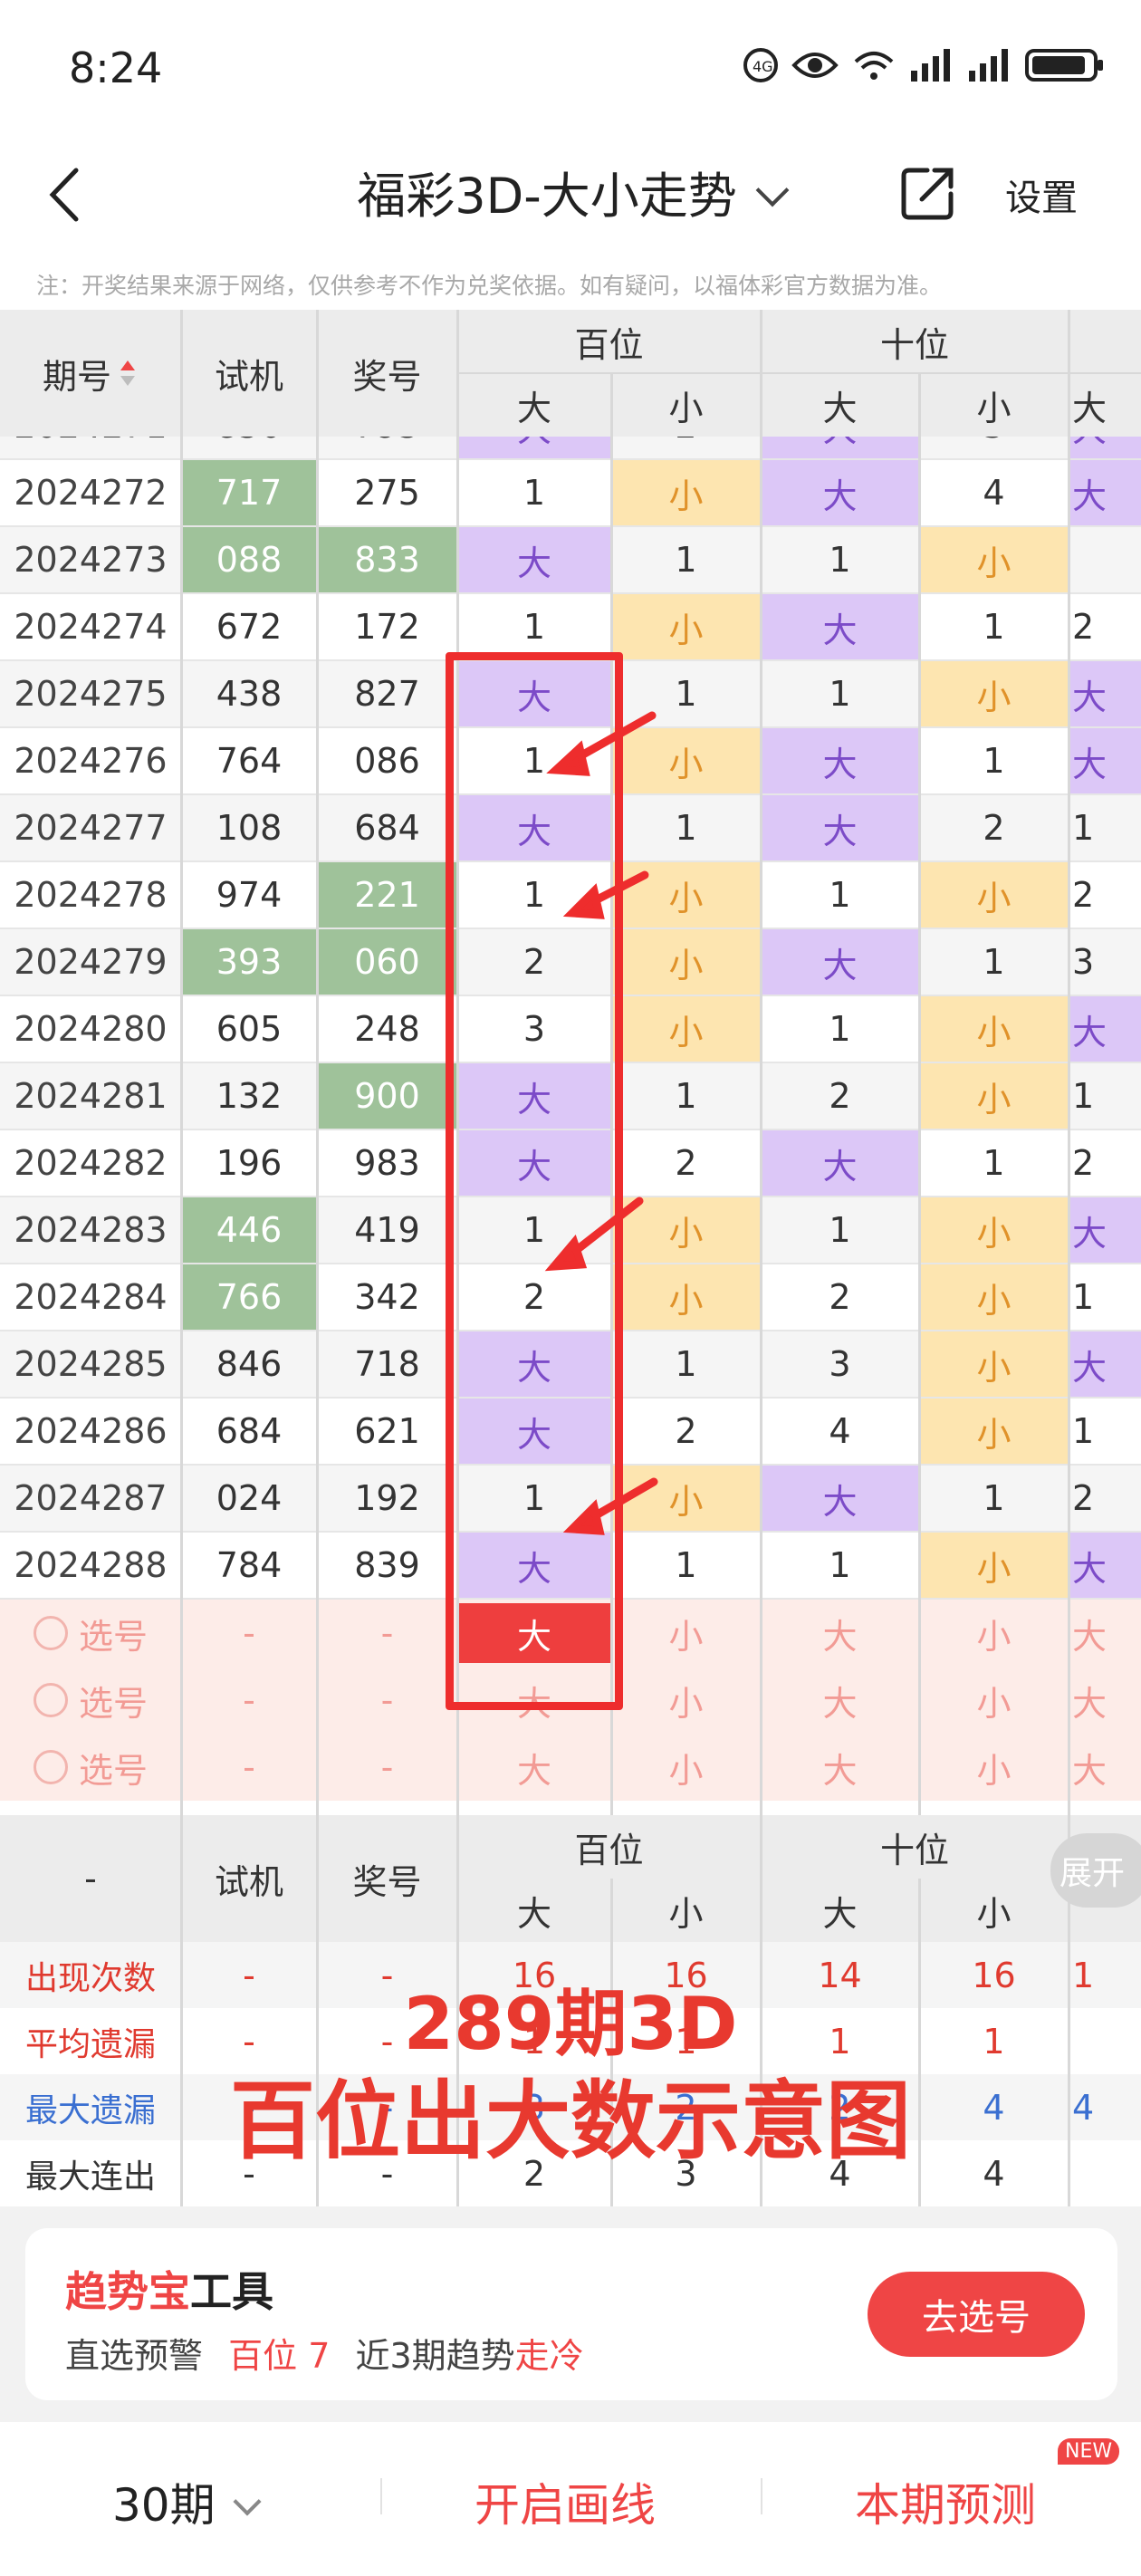  I want to click on bottom-bar: 30期 开启画线 本期预测 NEW, so click(570, 2499).